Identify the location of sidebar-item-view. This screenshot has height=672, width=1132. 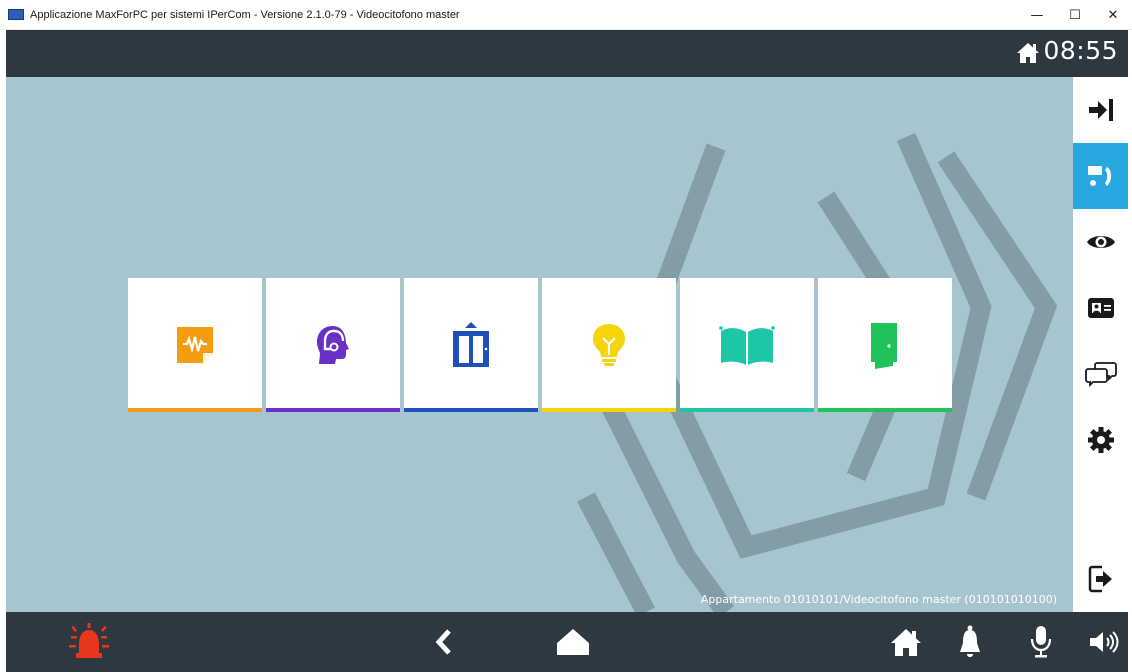
(1100, 242).